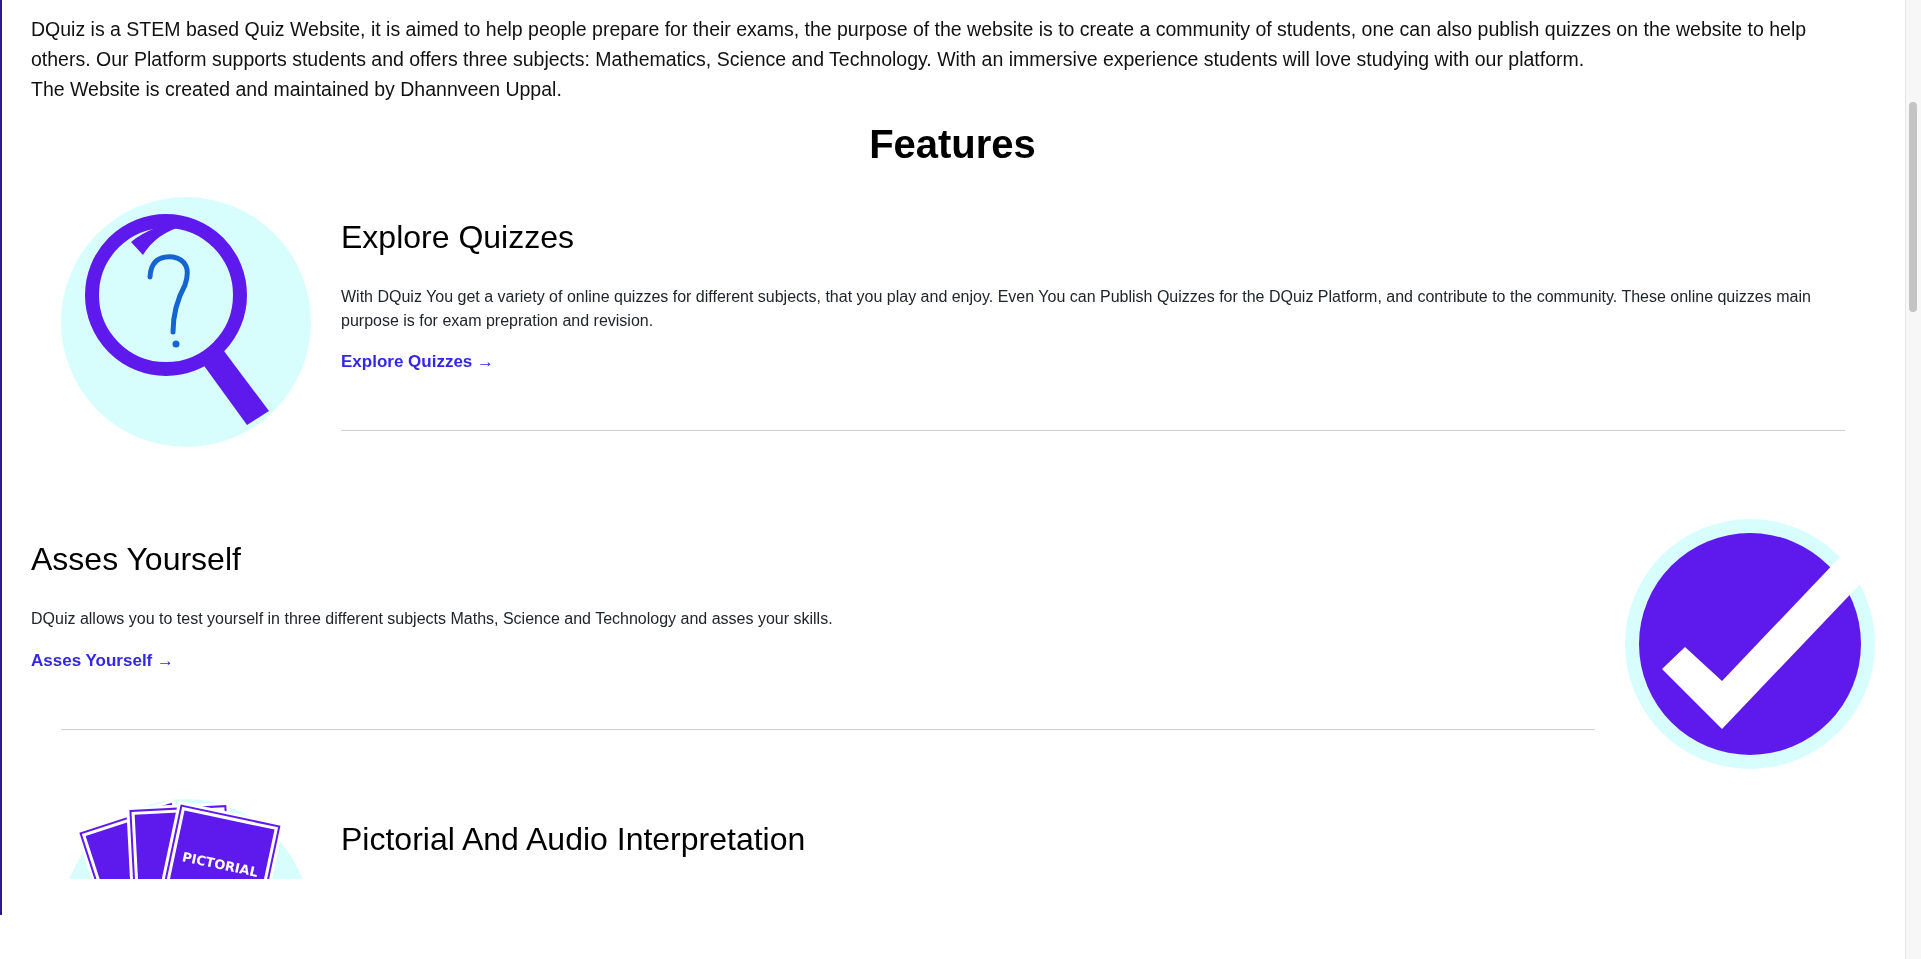 The image size is (1921, 959). What do you see at coordinates (574, 839) in the screenshot?
I see `feature-title: Pictorial And Audio Interpretation` at bounding box center [574, 839].